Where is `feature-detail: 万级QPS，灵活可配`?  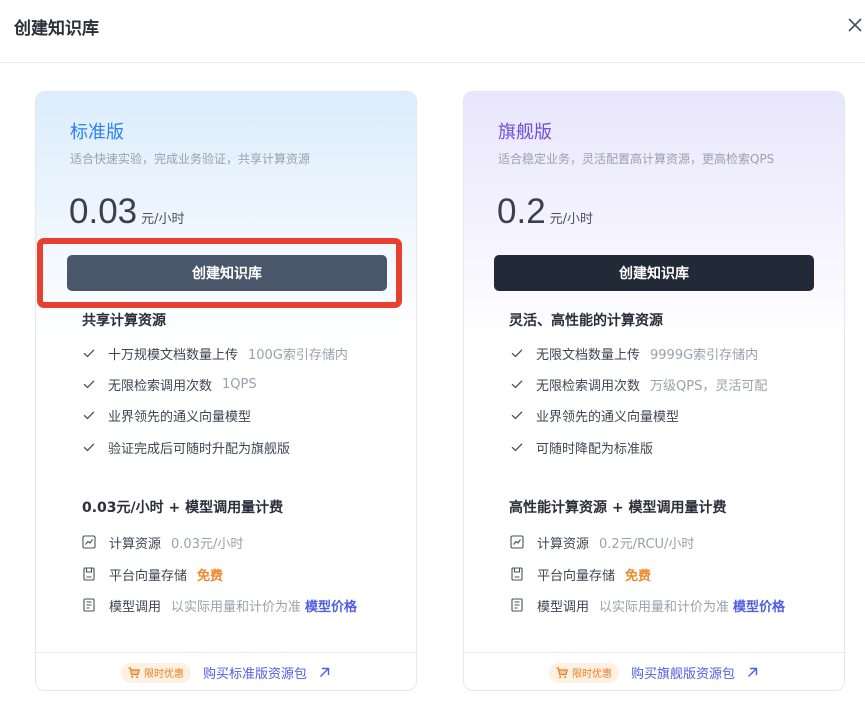 feature-detail: 万级QPS，灵活可配 is located at coordinates (709, 386).